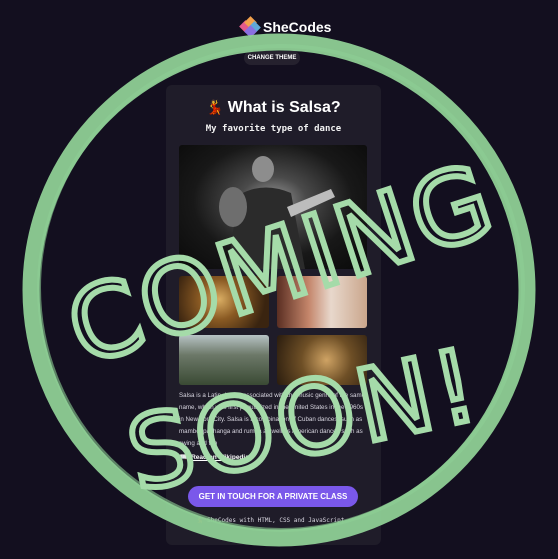 The height and width of the screenshot is (559, 558). I want to click on wikipedia-link: 📖 Read on Wikipedia, so click(214, 457).